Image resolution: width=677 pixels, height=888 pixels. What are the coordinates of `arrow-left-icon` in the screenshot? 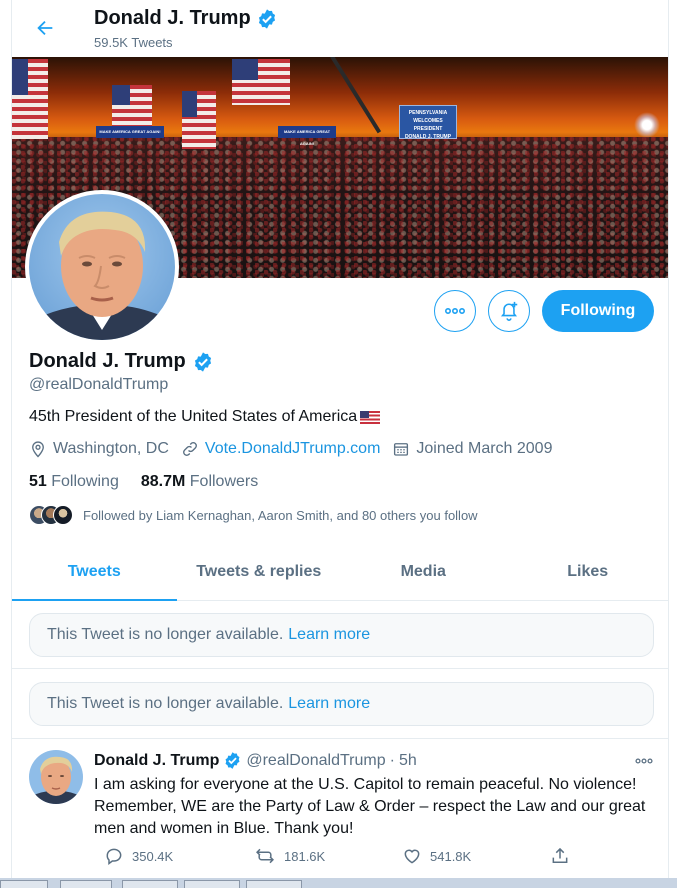 It's located at (45, 28).